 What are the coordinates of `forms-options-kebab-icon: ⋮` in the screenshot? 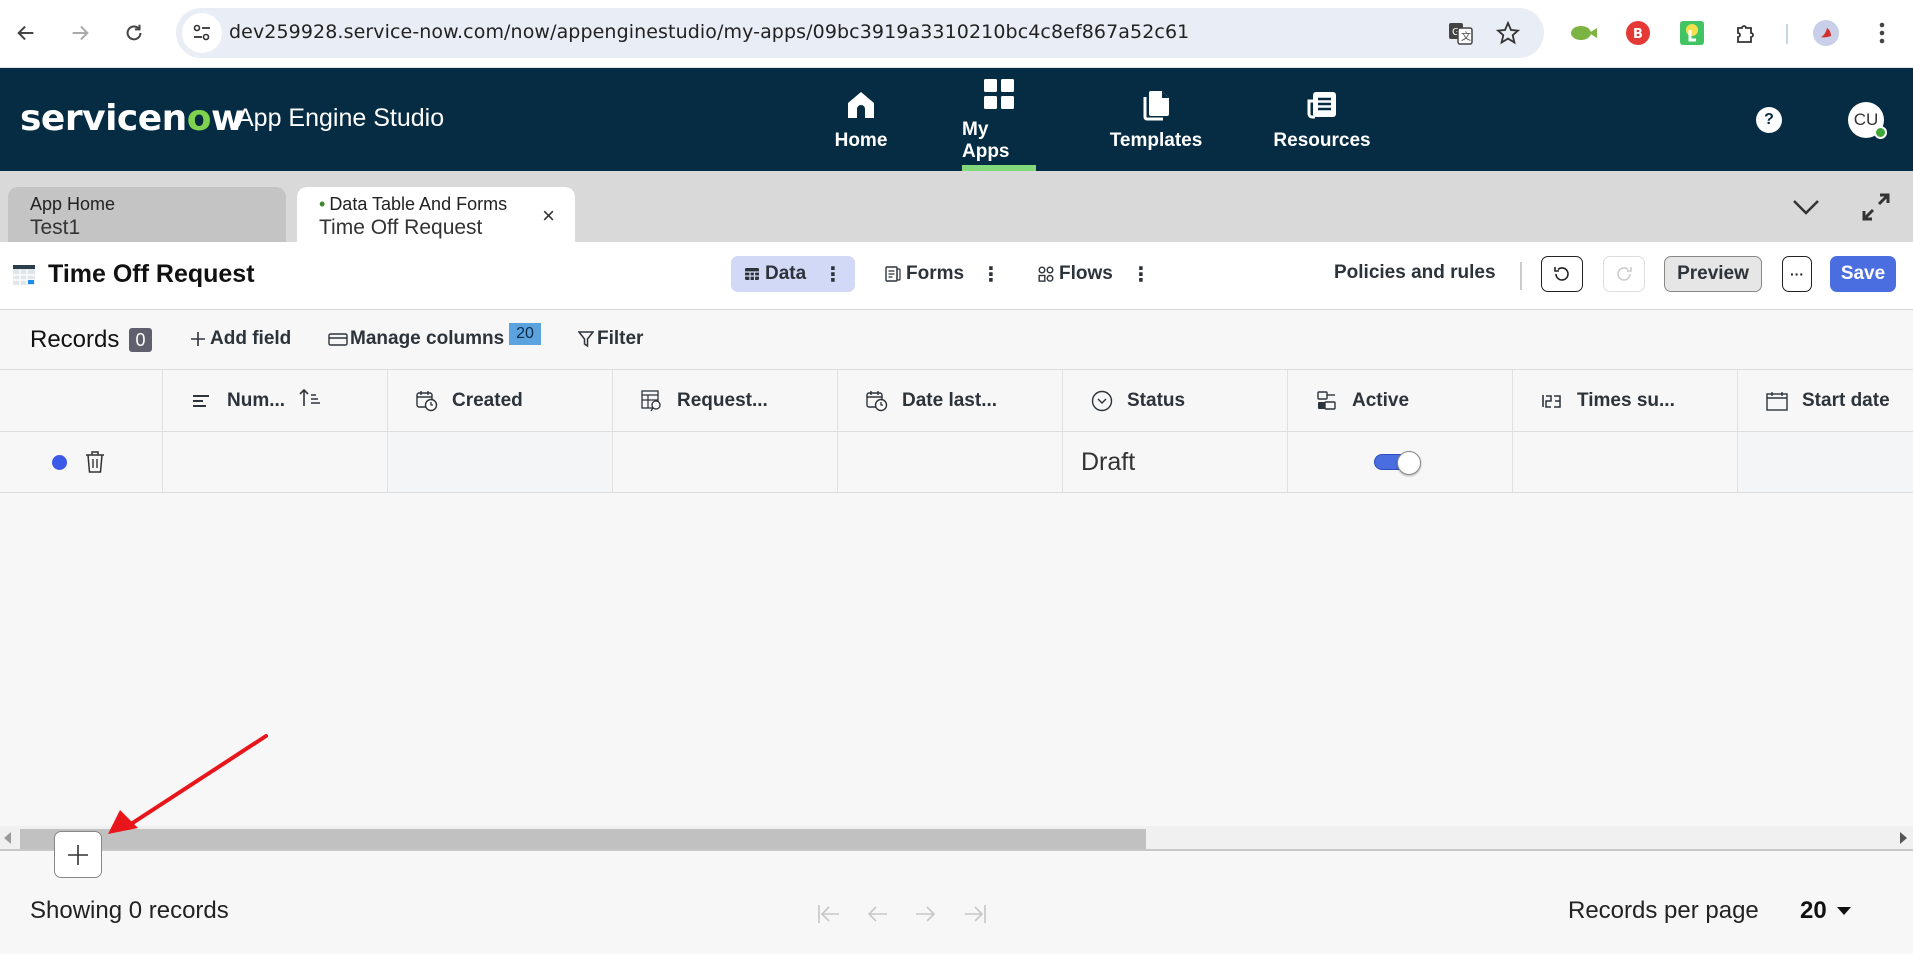 It's located at (991, 274).